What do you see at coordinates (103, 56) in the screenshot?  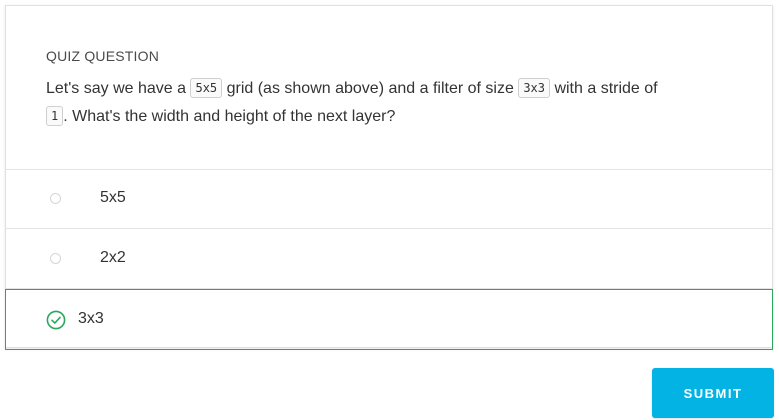 I see `quiz-question-label: QUIZ QUESTION` at bounding box center [103, 56].